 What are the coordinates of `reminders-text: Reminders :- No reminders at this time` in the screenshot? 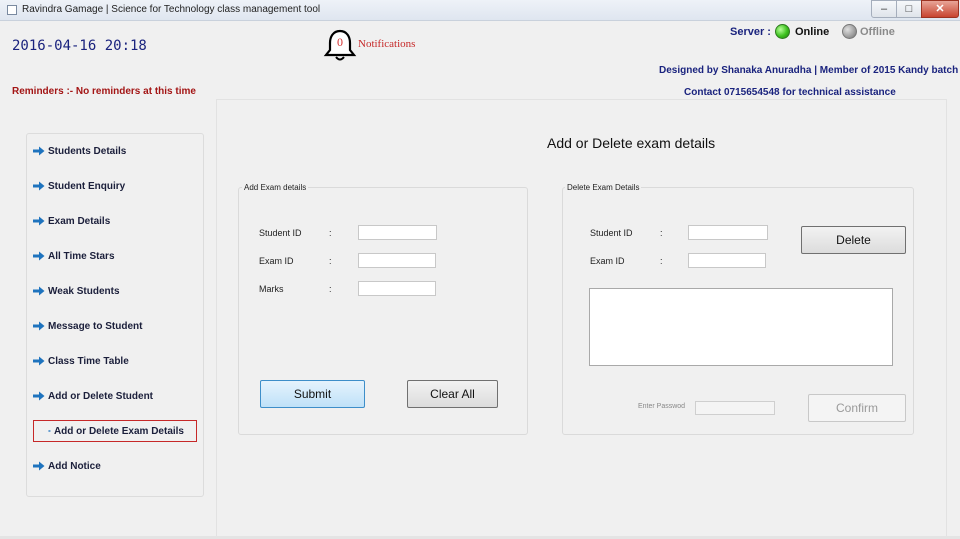 It's located at (104, 91).